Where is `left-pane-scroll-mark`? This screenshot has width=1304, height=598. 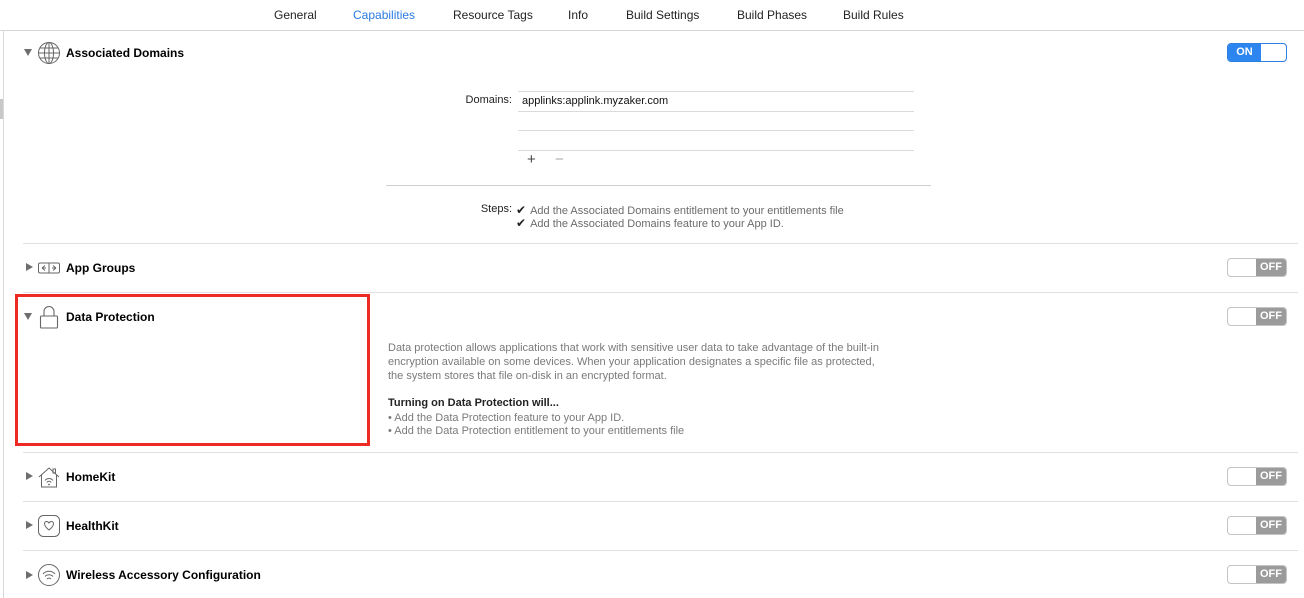 left-pane-scroll-mark is located at coordinates (1, 109).